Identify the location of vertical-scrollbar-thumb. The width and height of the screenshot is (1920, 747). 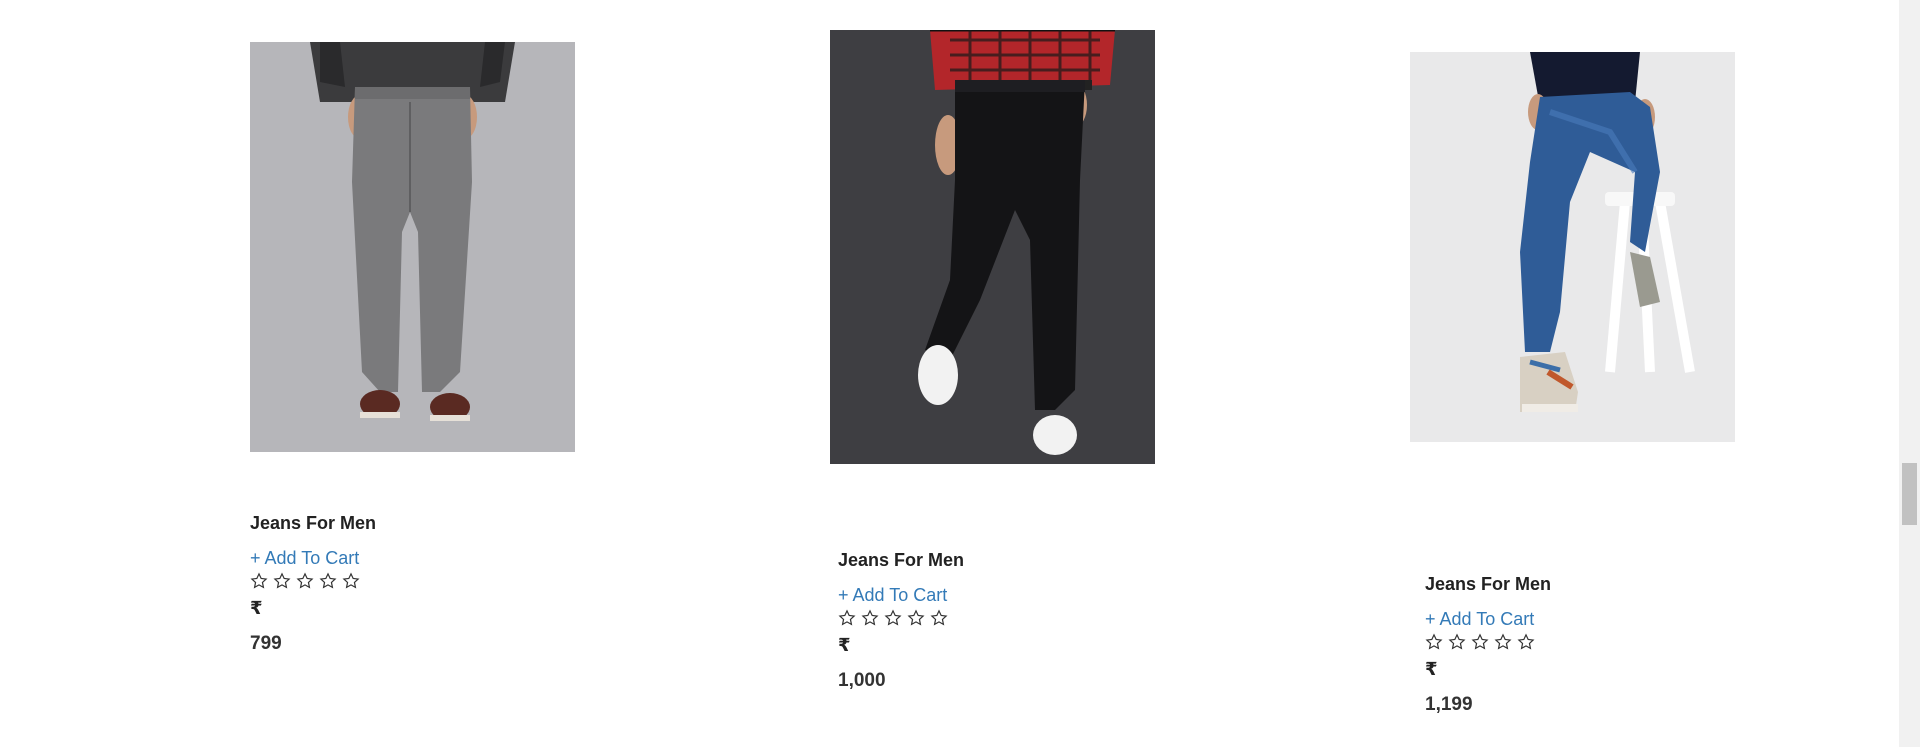
(1909, 494).